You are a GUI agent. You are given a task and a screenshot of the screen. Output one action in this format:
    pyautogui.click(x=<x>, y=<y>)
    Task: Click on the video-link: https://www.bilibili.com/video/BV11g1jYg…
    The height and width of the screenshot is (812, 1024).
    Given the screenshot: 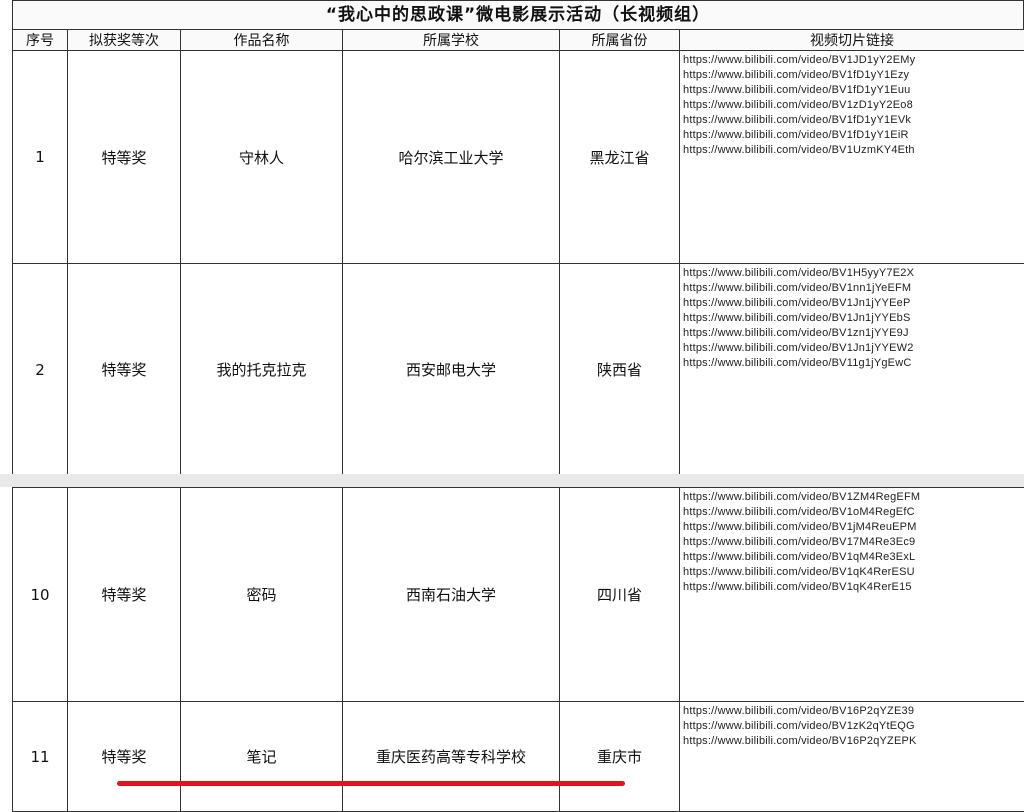 What is the action you would take?
    pyautogui.click(x=853, y=363)
    